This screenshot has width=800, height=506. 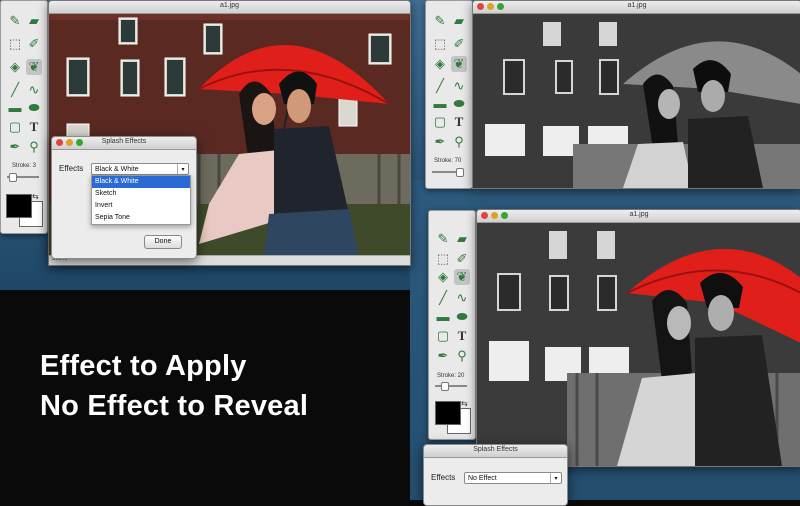 I want to click on effects-select-value: Black & White, so click(x=117, y=169).